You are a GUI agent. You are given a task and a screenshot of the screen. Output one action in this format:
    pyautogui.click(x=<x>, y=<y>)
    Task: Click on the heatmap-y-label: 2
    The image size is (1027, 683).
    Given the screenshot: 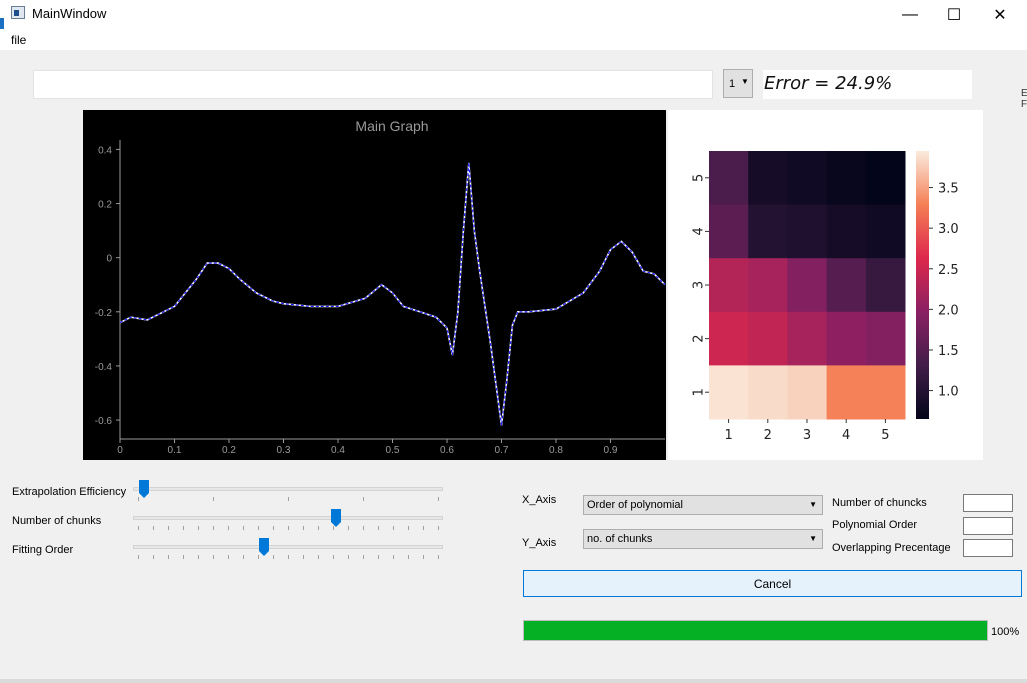 What is the action you would take?
    pyautogui.click(x=699, y=338)
    